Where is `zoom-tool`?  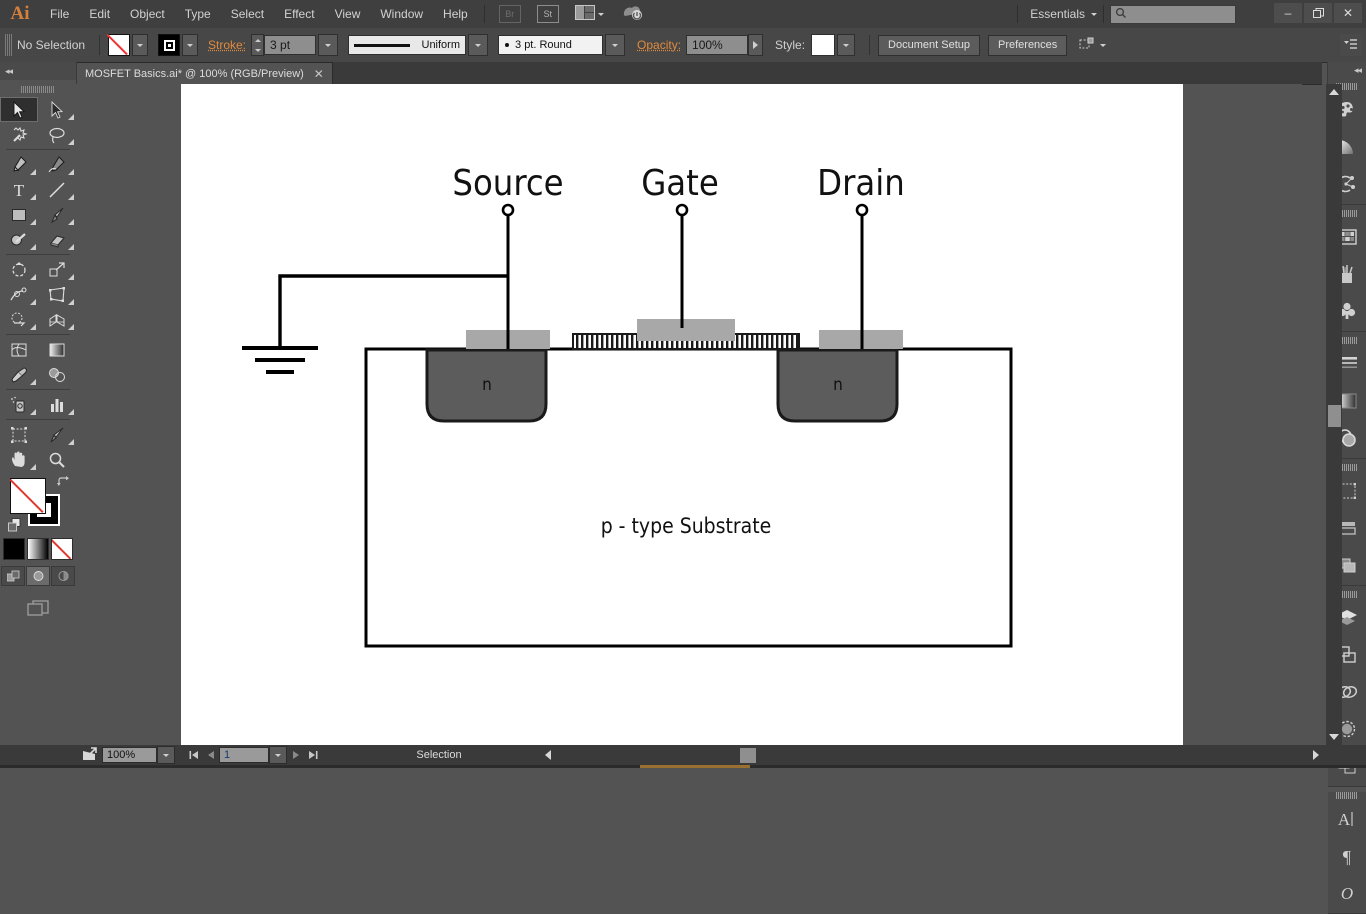 zoom-tool is located at coordinates (57, 459).